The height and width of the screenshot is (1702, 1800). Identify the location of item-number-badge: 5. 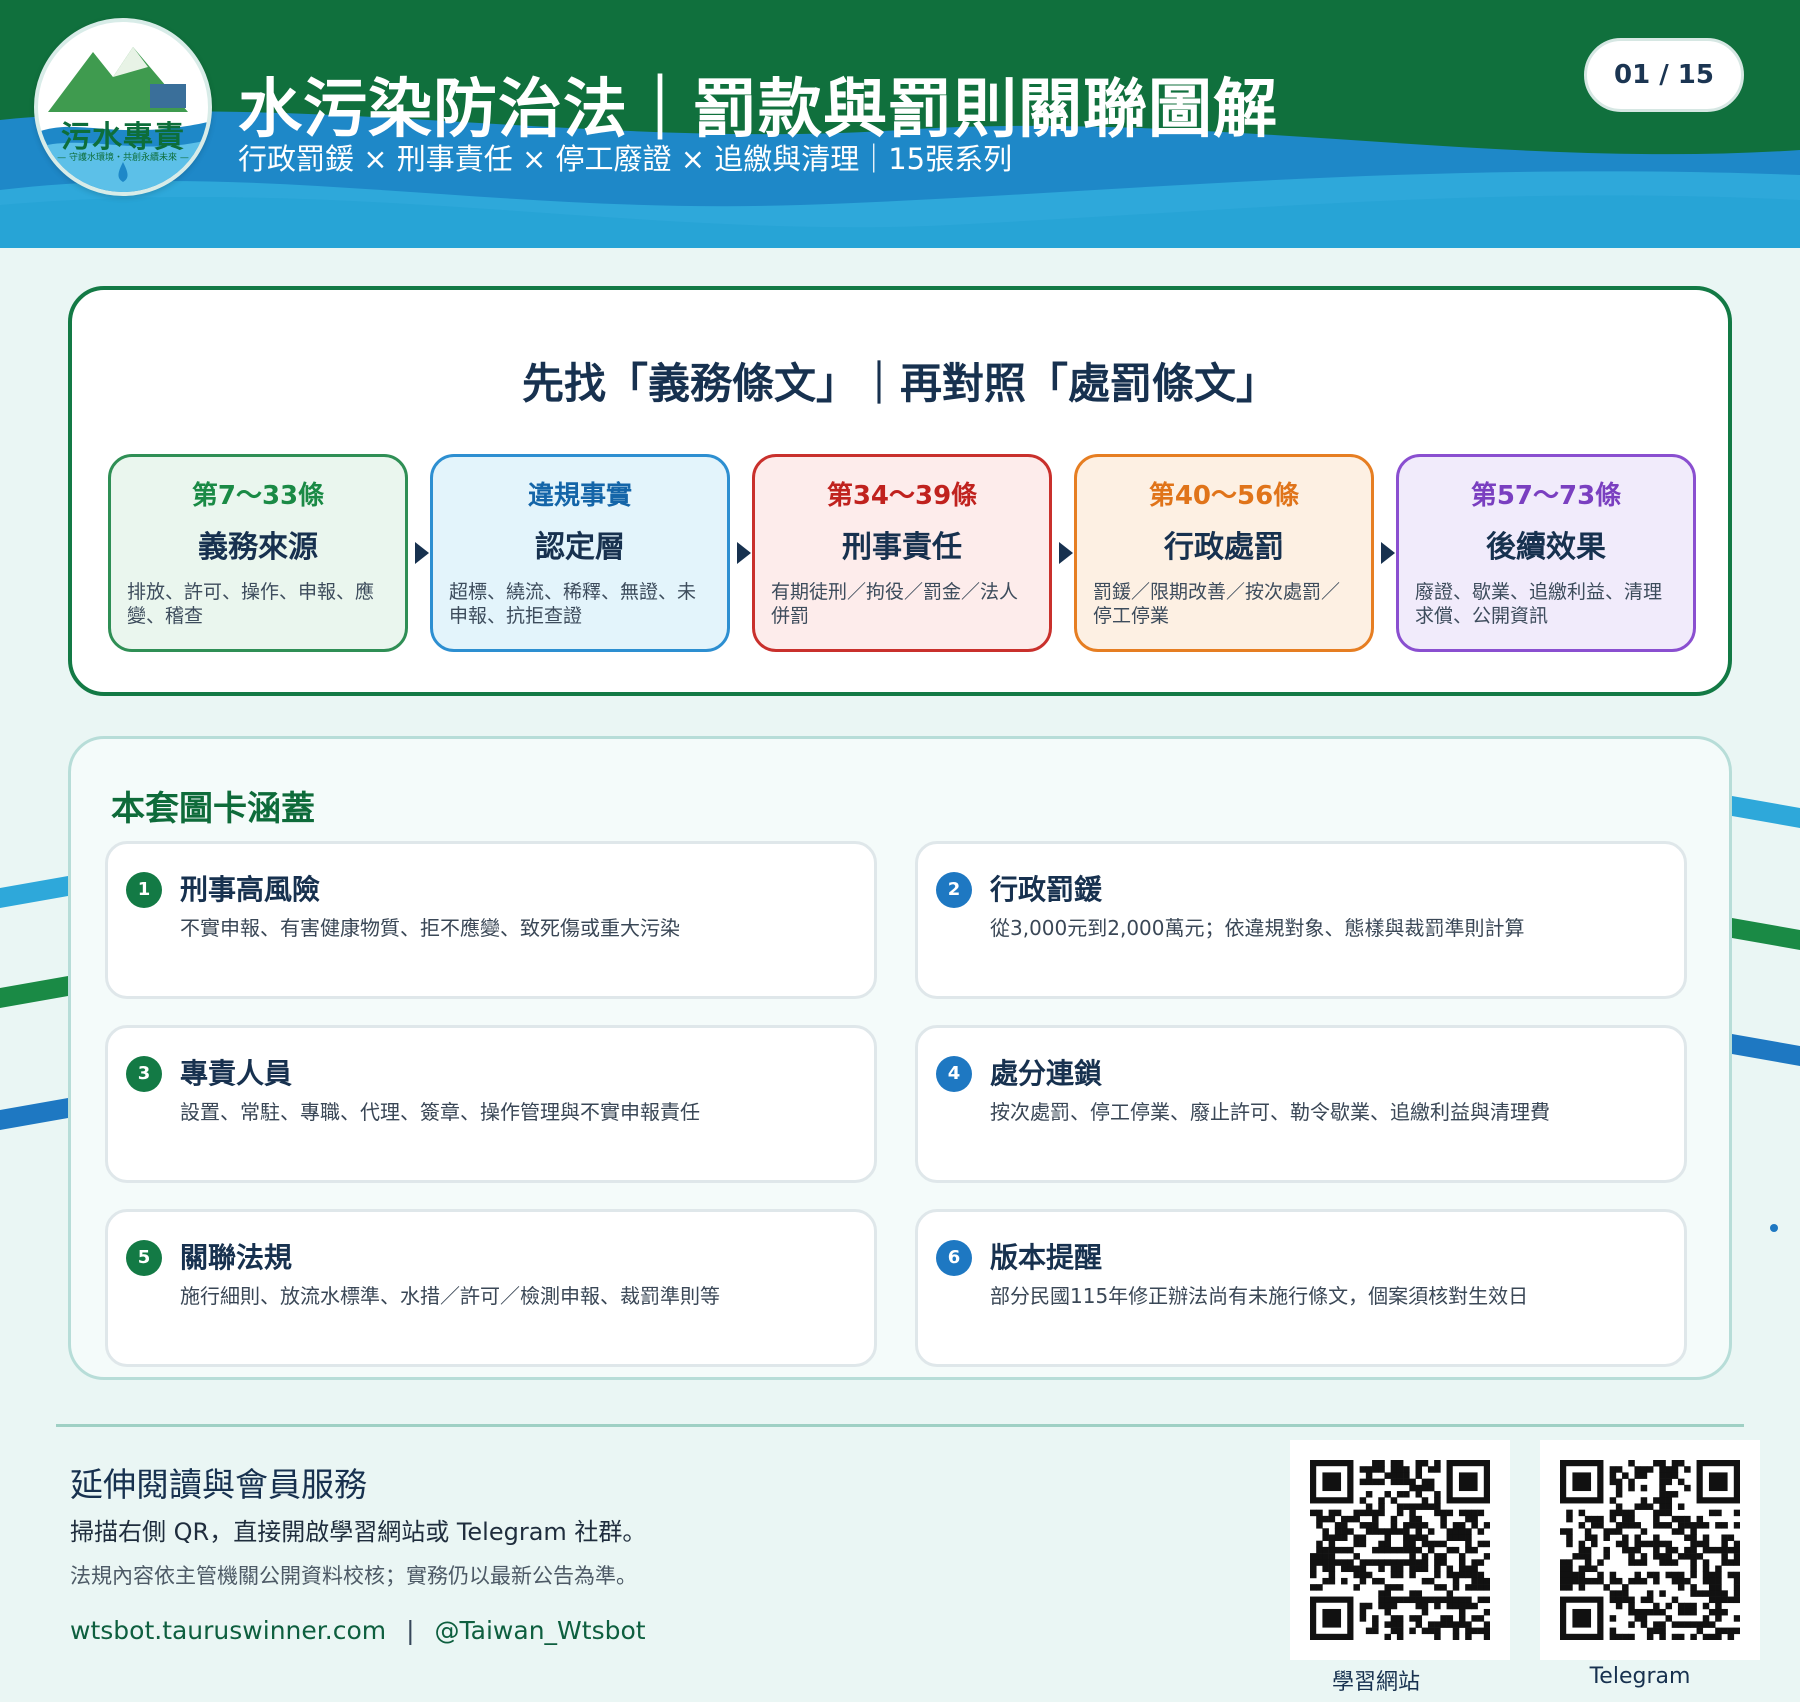
(144, 1258).